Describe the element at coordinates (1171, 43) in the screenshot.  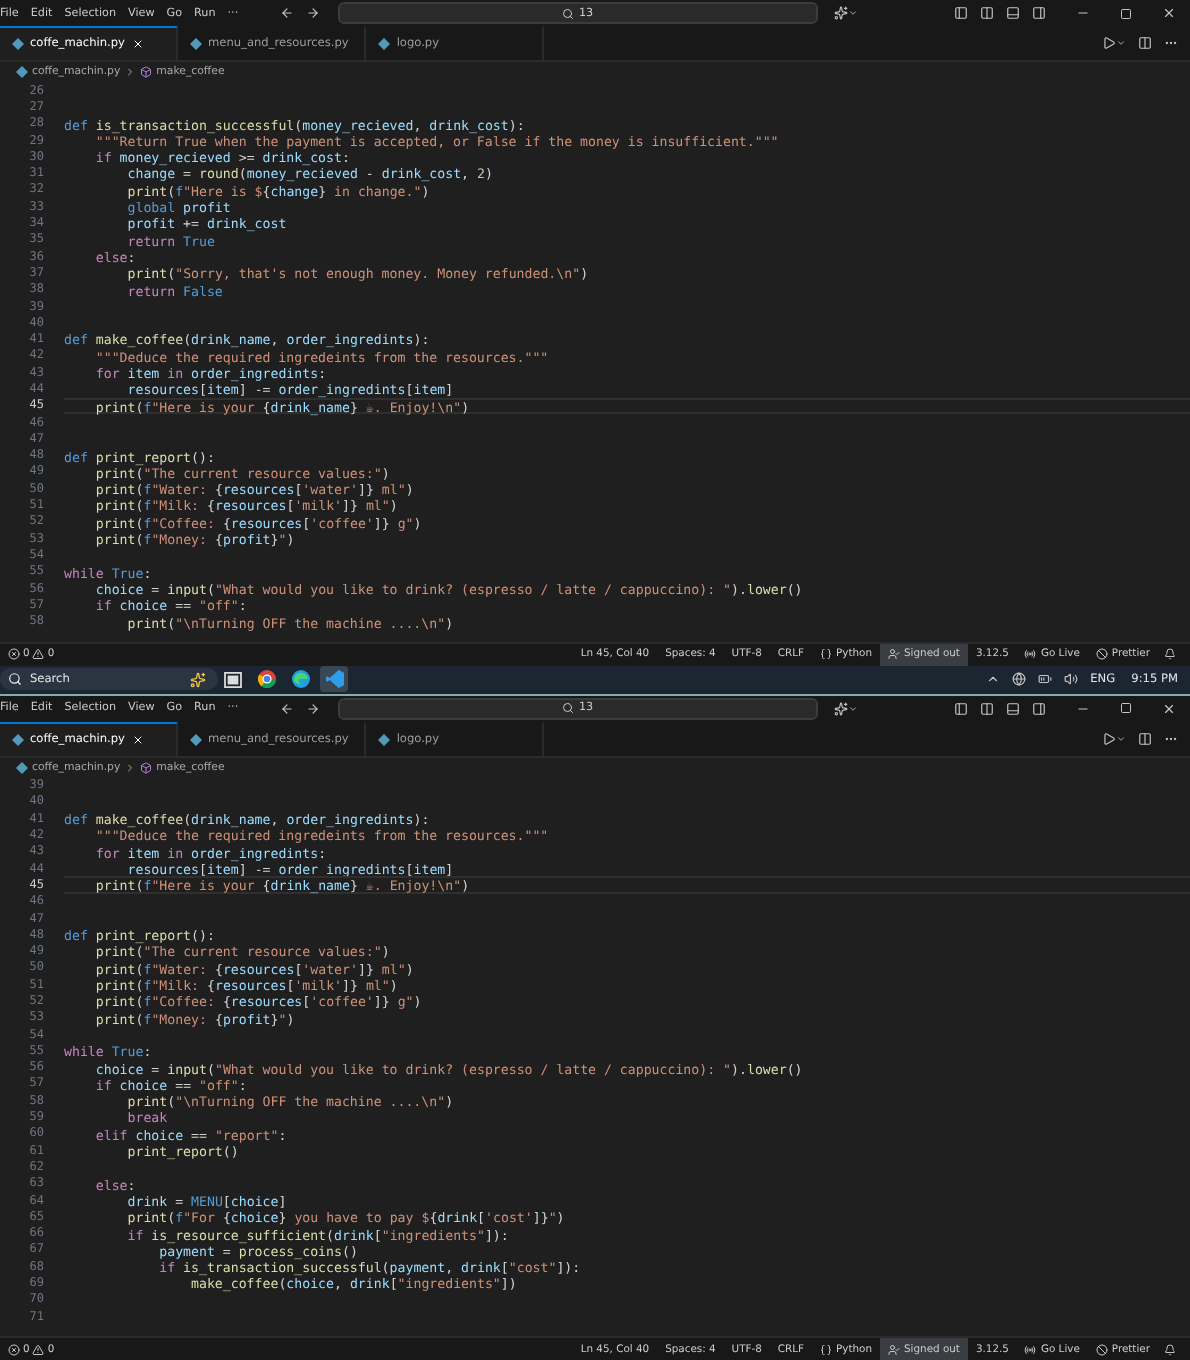
I see `more-icon` at that location.